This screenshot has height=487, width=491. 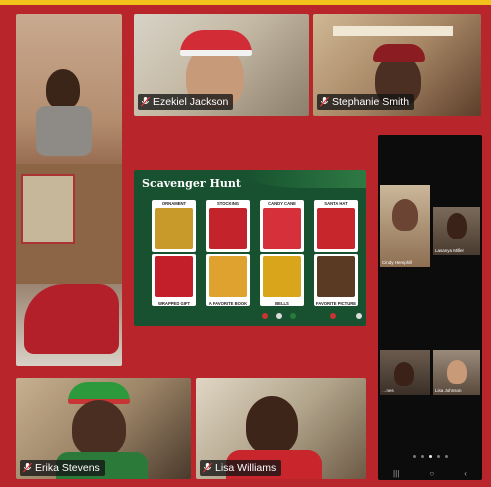 What do you see at coordinates (388, 390) in the screenshot?
I see `participant-name: …nes` at bounding box center [388, 390].